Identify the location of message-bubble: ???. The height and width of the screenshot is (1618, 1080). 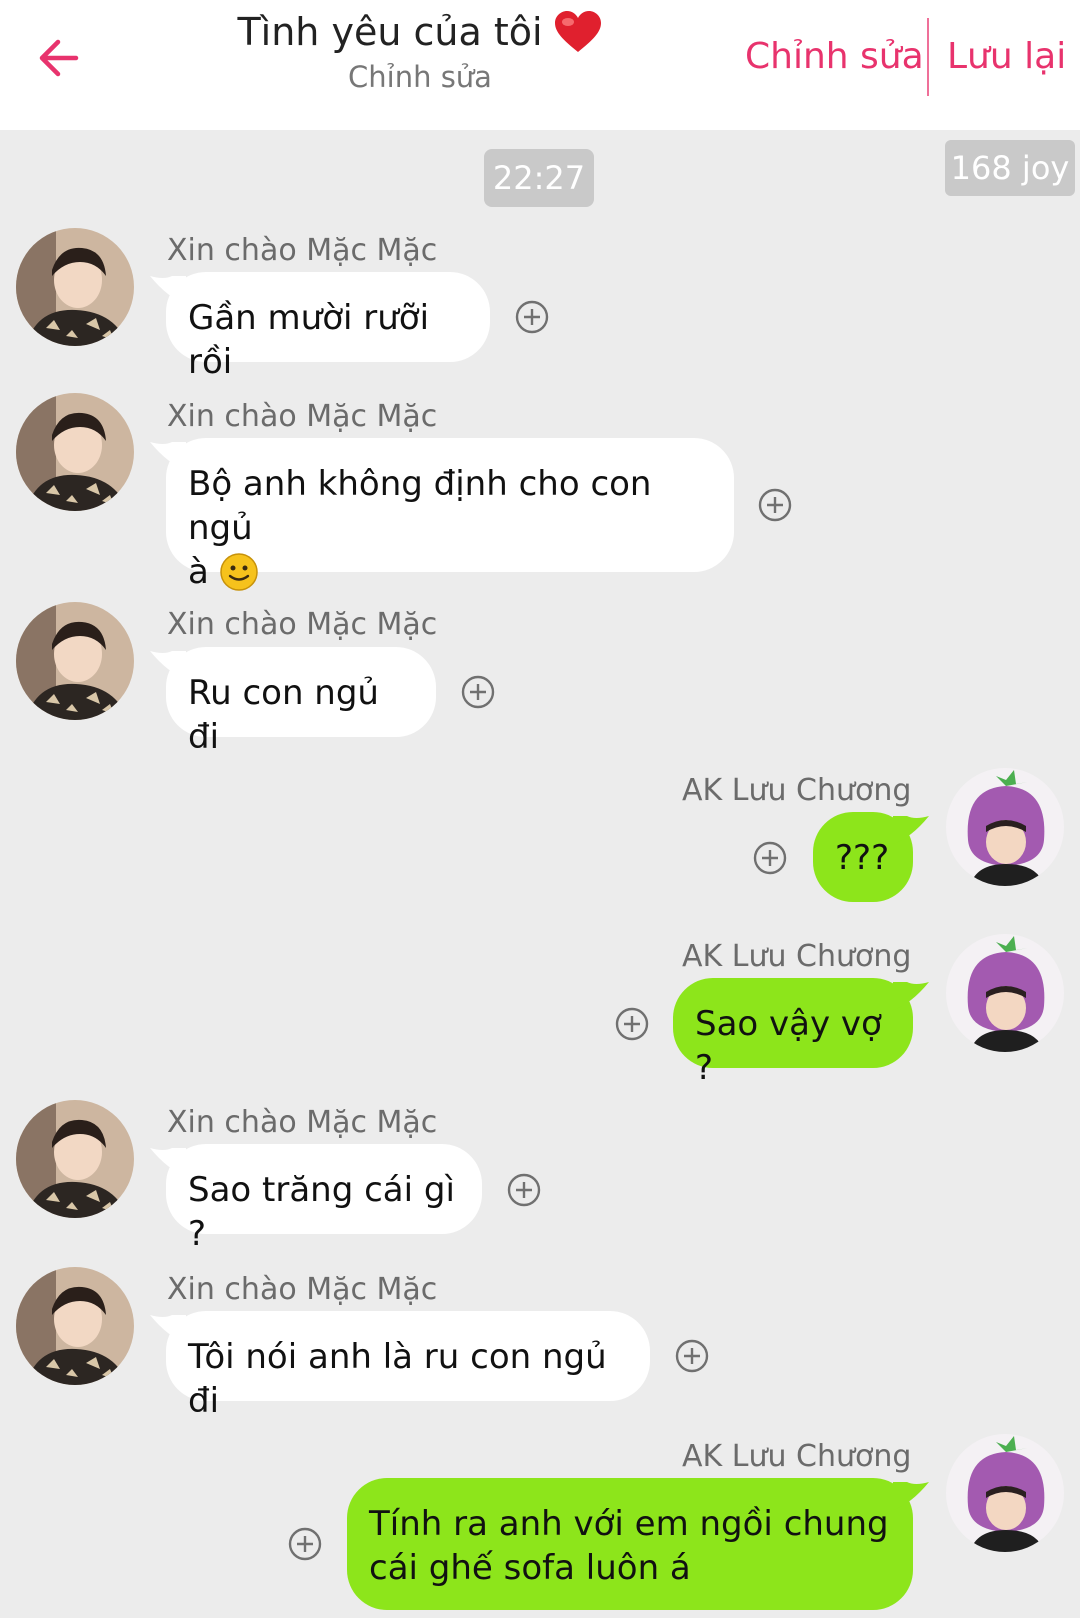
(863, 857).